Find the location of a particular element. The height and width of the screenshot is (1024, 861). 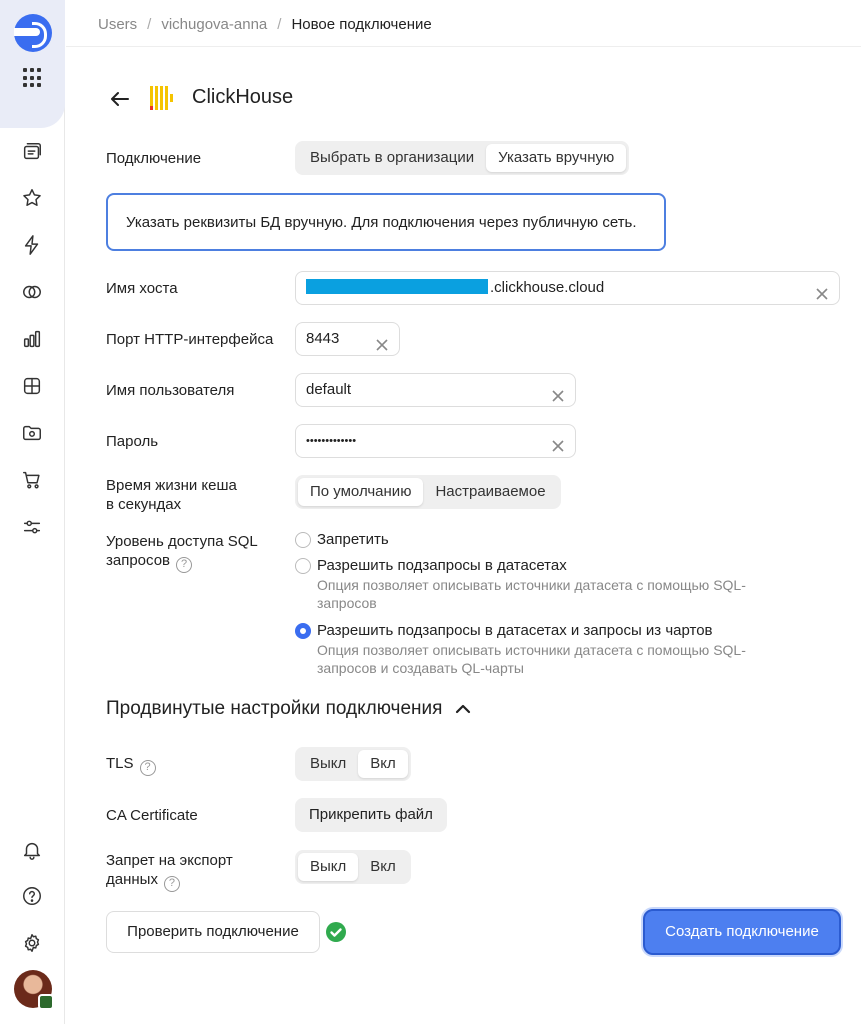

password-value: ••••••••••••• is located at coordinates (331, 441).